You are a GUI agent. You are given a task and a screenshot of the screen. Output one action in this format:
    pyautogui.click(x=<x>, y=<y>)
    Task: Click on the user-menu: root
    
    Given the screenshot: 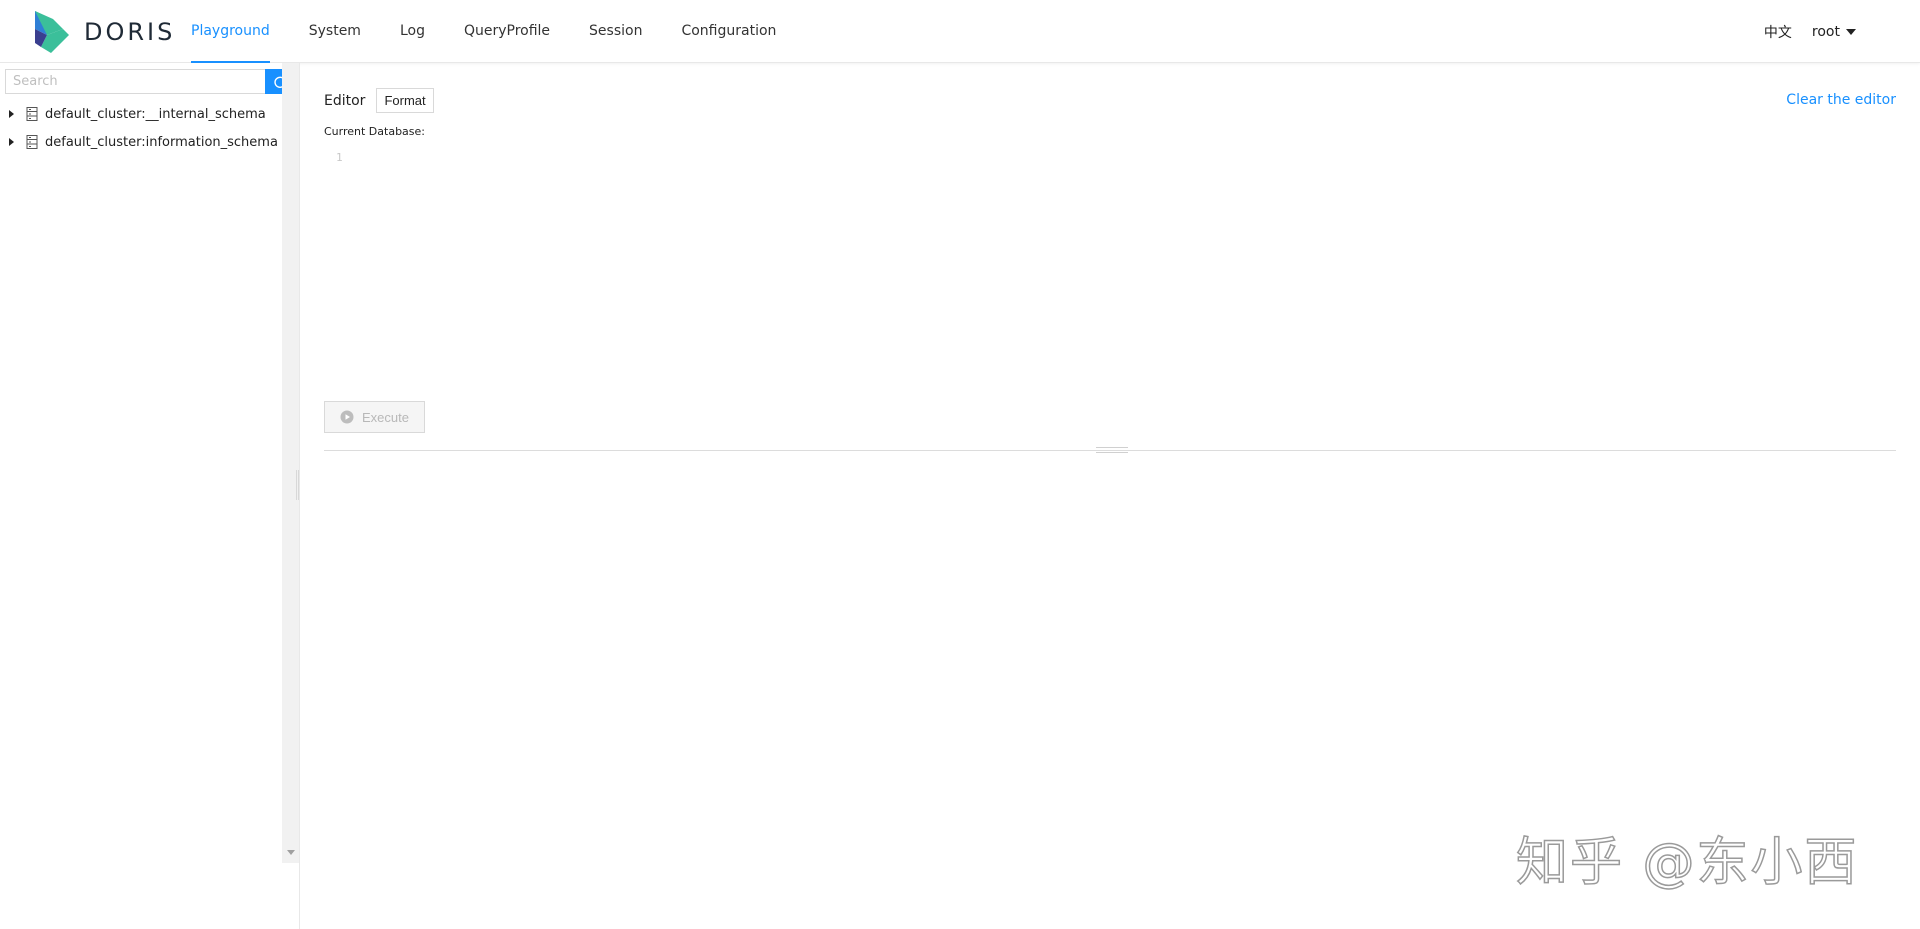 What is the action you would take?
    pyautogui.click(x=1834, y=32)
    